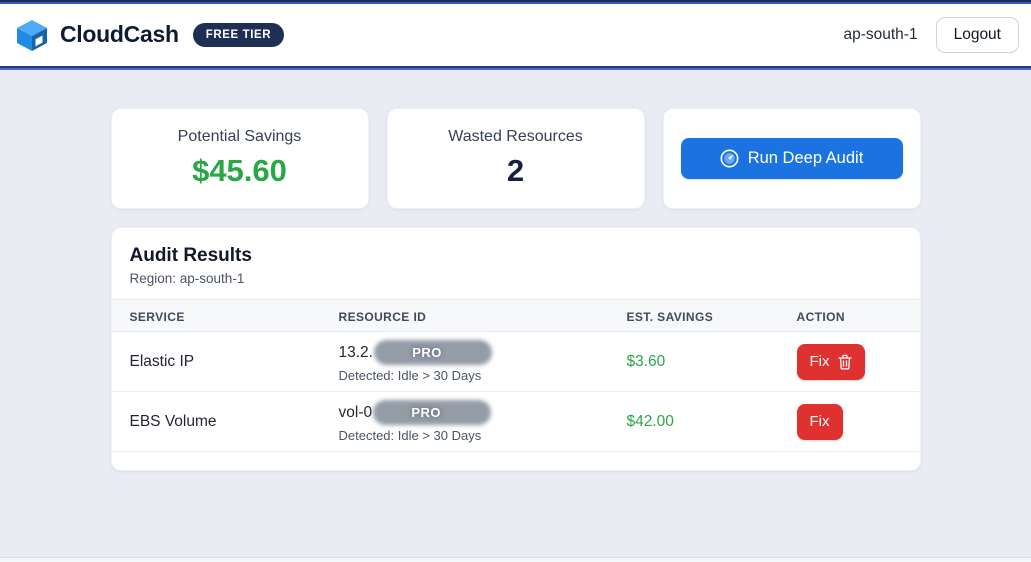  I want to click on audit-results-header: Audit Results Region: ap-south-1, so click(516, 263).